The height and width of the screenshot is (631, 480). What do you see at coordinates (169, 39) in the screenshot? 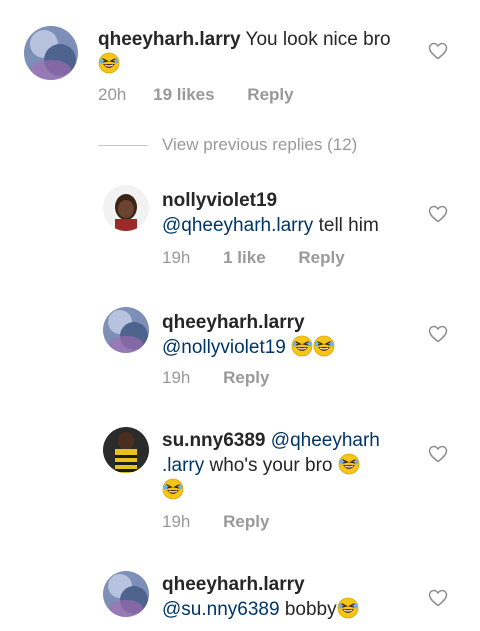
I see `comment-username: qheeyharh.larry` at bounding box center [169, 39].